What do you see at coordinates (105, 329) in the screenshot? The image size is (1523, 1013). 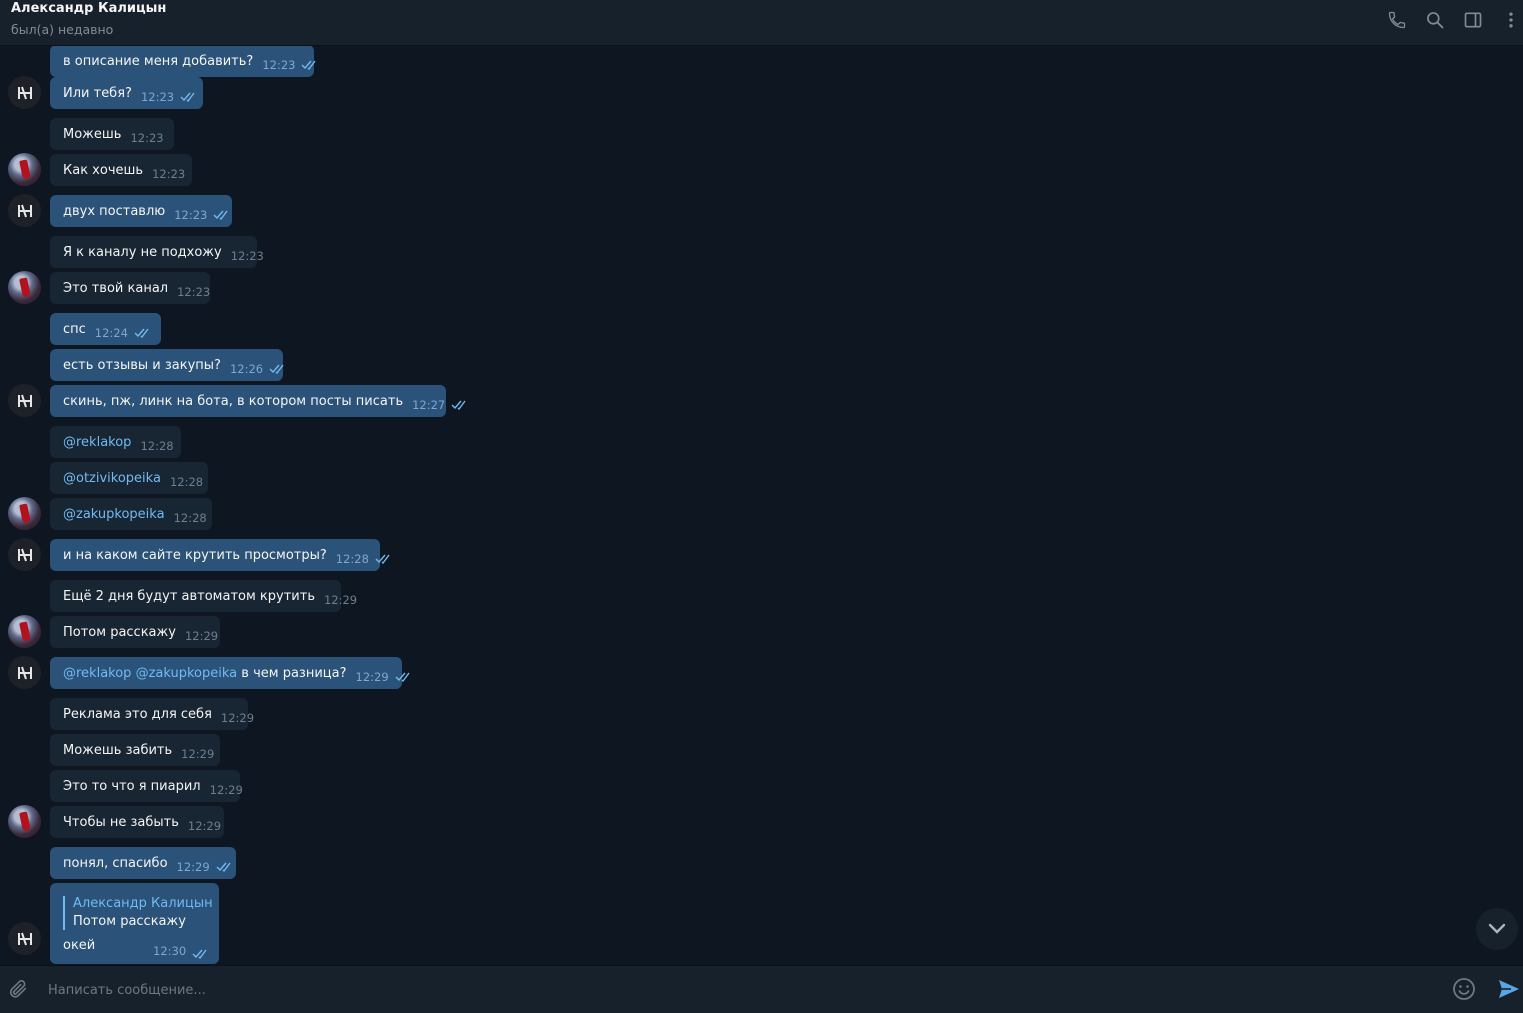 I see `message-bubble-outgoing: спс 12:24` at bounding box center [105, 329].